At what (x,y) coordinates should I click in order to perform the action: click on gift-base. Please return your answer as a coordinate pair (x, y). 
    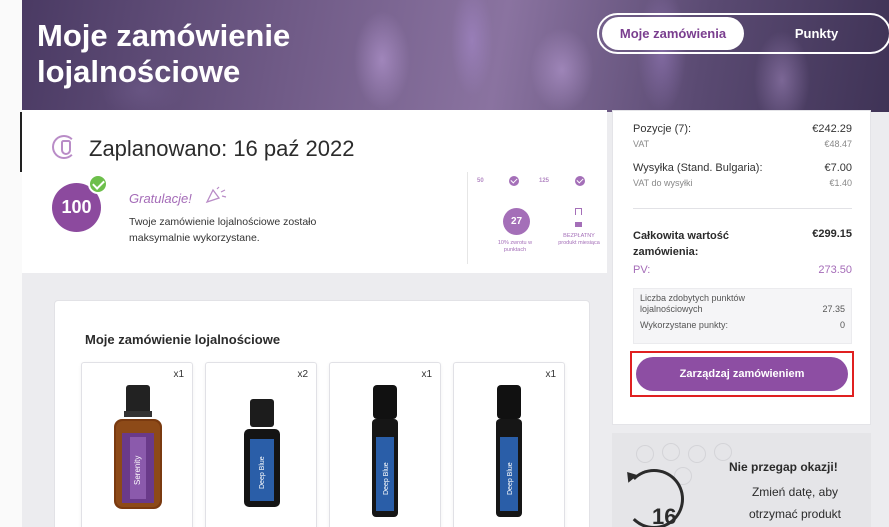
    Looking at the image, I should click on (578, 224).